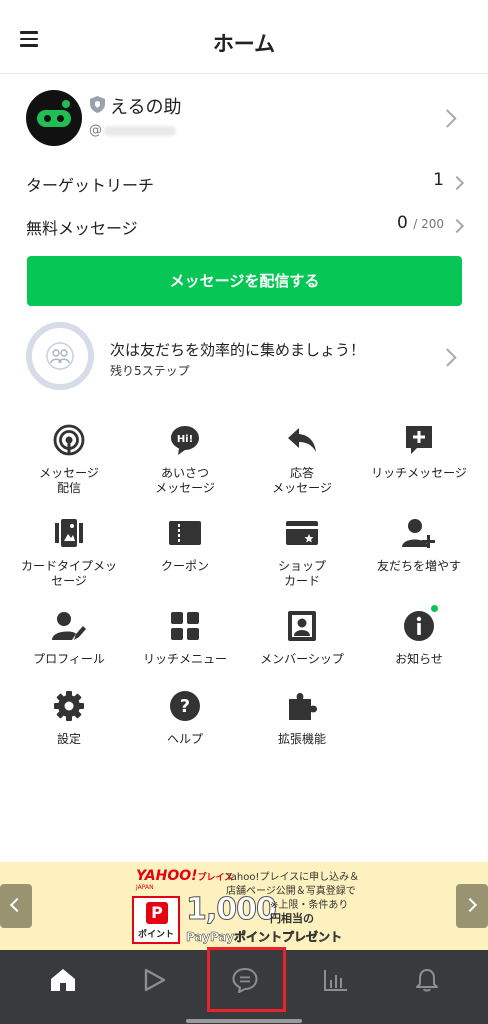  What do you see at coordinates (232, 910) in the screenshot?
I see `banner-amount: 1,000` at bounding box center [232, 910].